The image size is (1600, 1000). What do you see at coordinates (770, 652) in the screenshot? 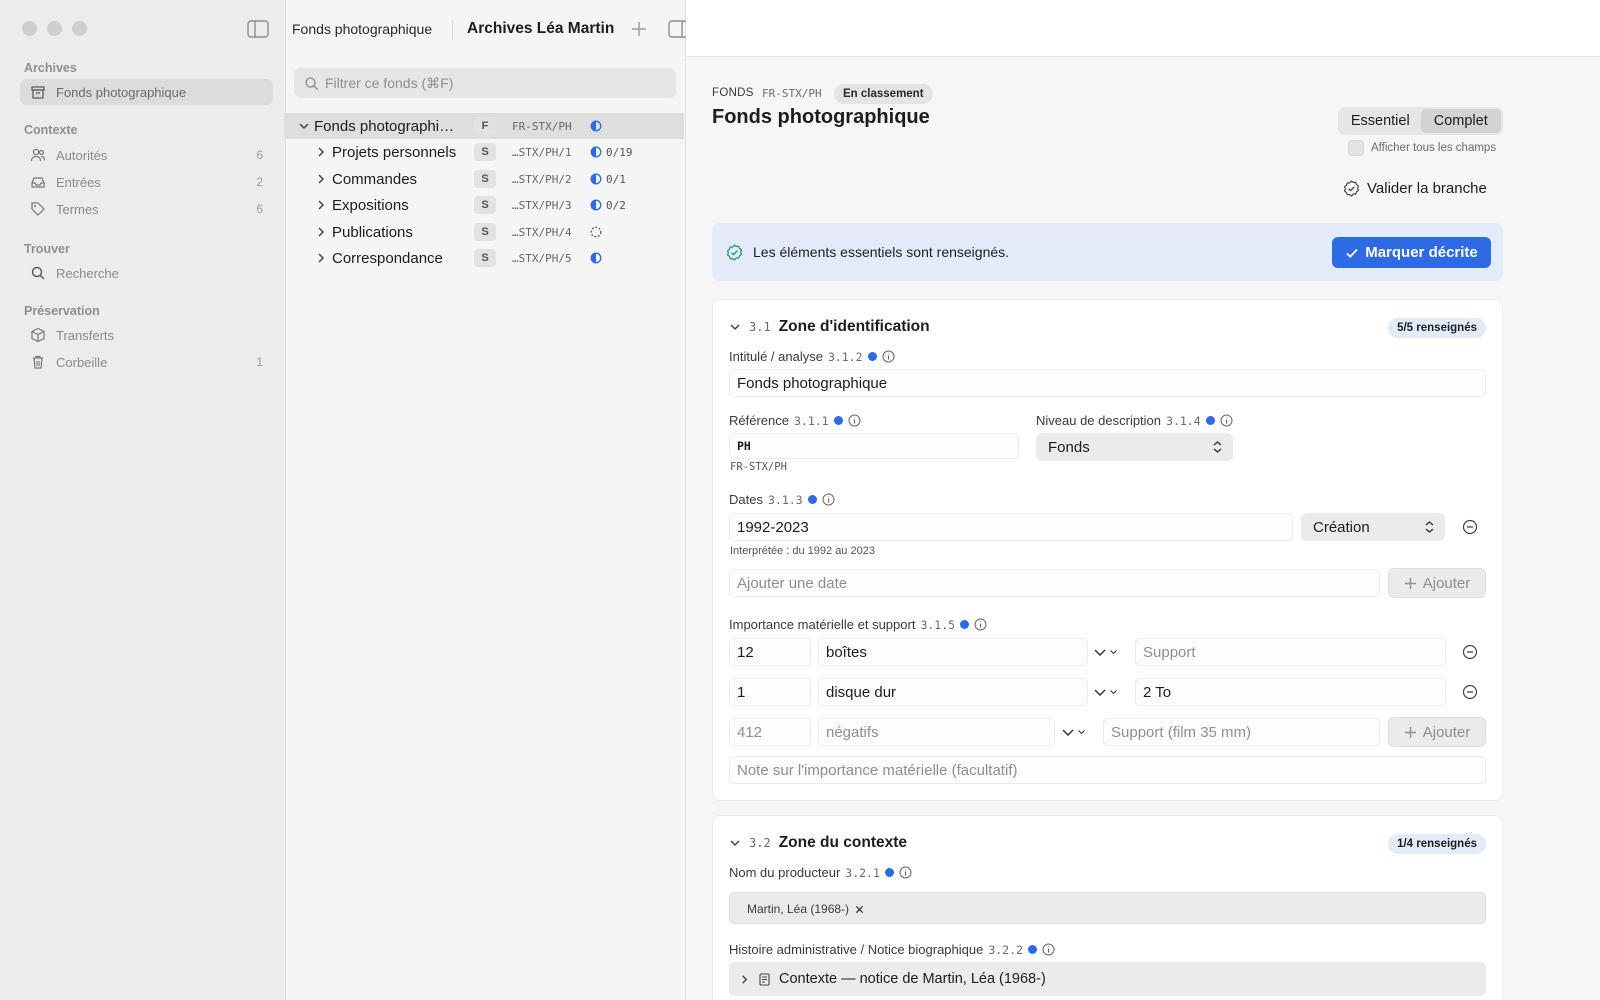
I see `extent-qty-input: 12` at bounding box center [770, 652].